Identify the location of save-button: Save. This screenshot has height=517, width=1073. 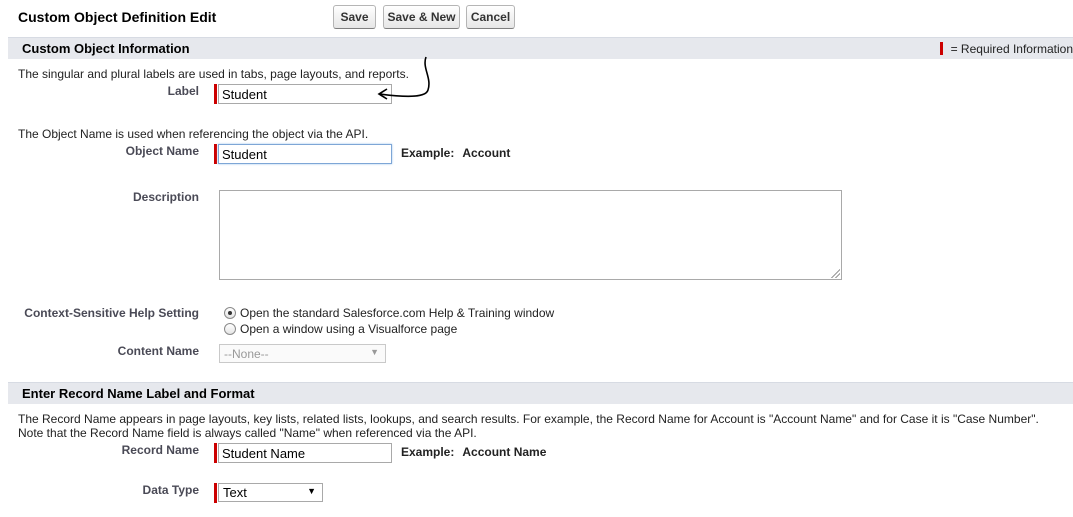
(354, 17).